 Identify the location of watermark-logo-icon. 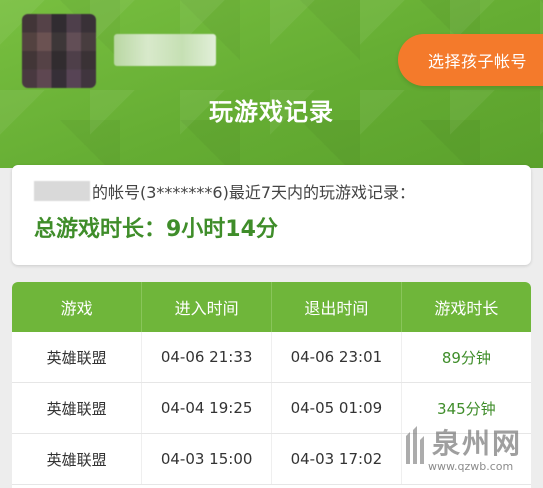
(415, 445).